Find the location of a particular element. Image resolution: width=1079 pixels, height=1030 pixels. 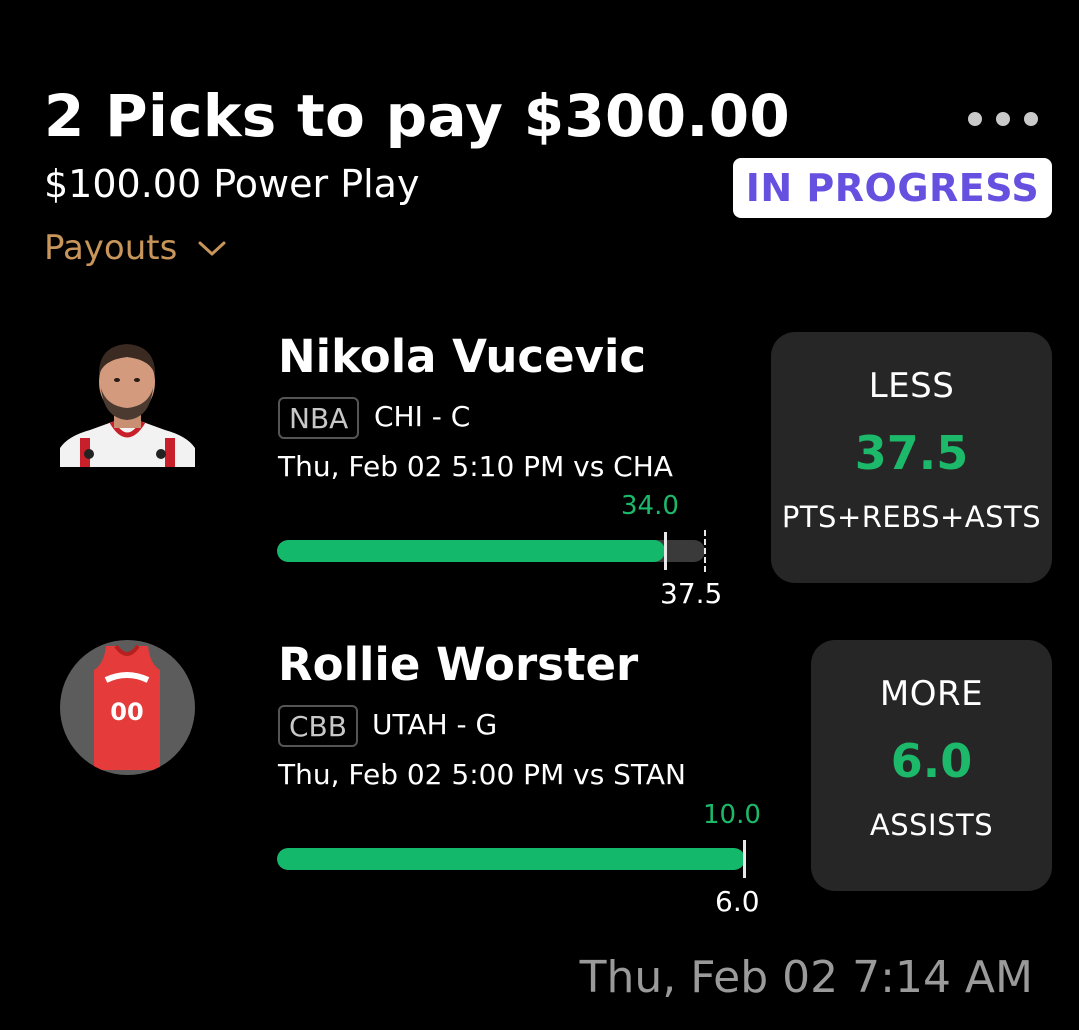

game-info: Thu, Feb 02 5:00 PM vs STAN is located at coordinates (482, 774).